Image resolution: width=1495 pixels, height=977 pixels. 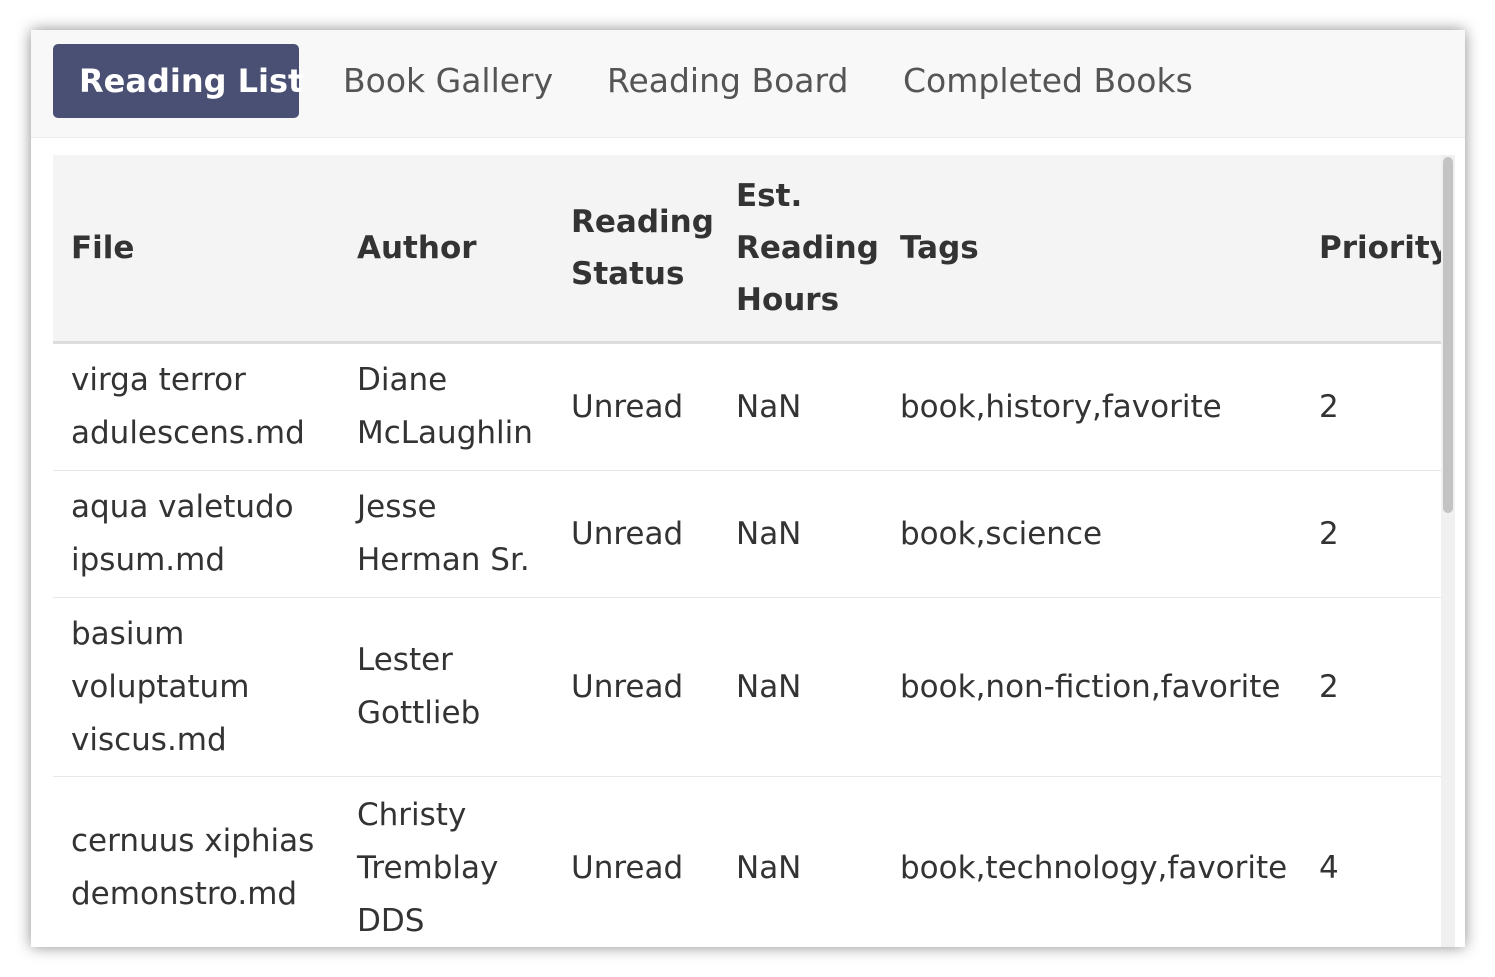 I want to click on cell-priority: 4, so click(x=1329, y=867).